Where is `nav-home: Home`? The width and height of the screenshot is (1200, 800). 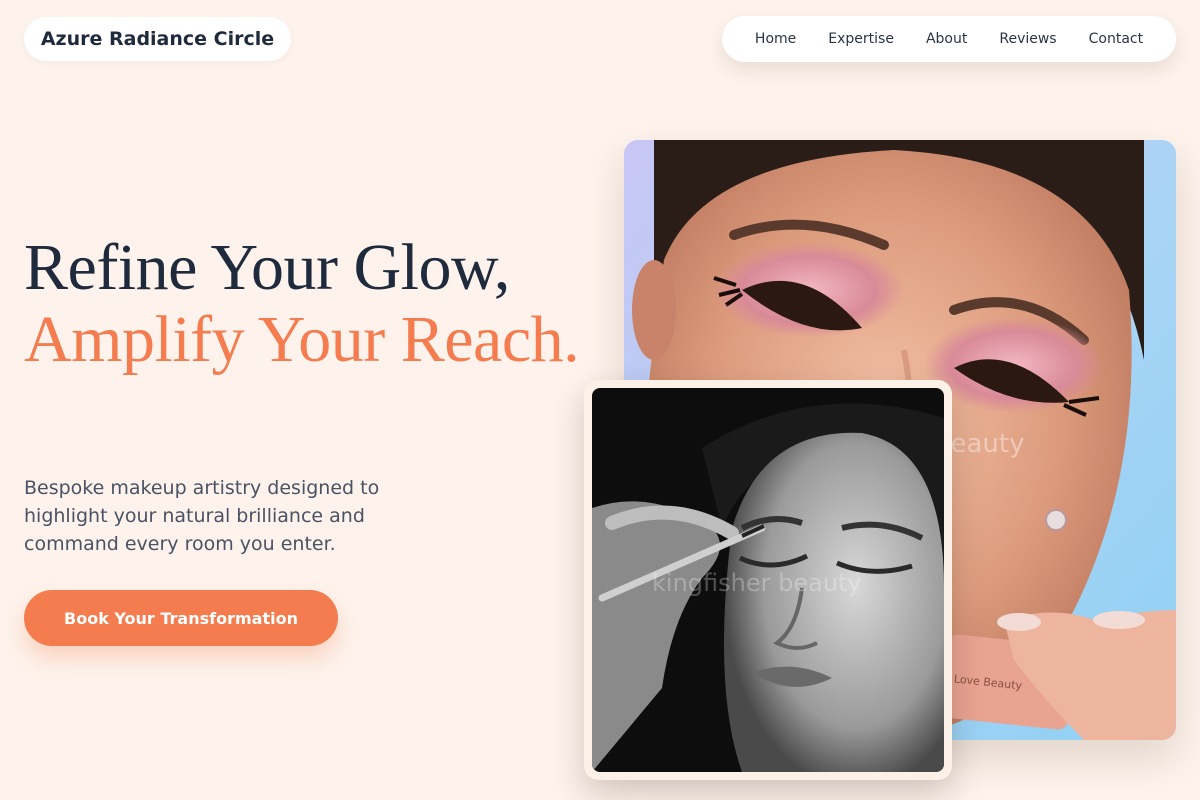 nav-home: Home is located at coordinates (775, 39).